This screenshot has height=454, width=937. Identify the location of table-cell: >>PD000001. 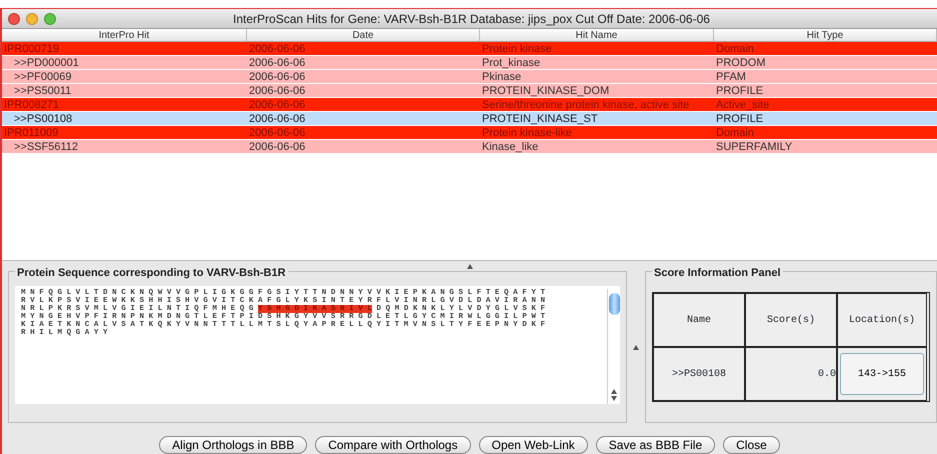
(124, 63).